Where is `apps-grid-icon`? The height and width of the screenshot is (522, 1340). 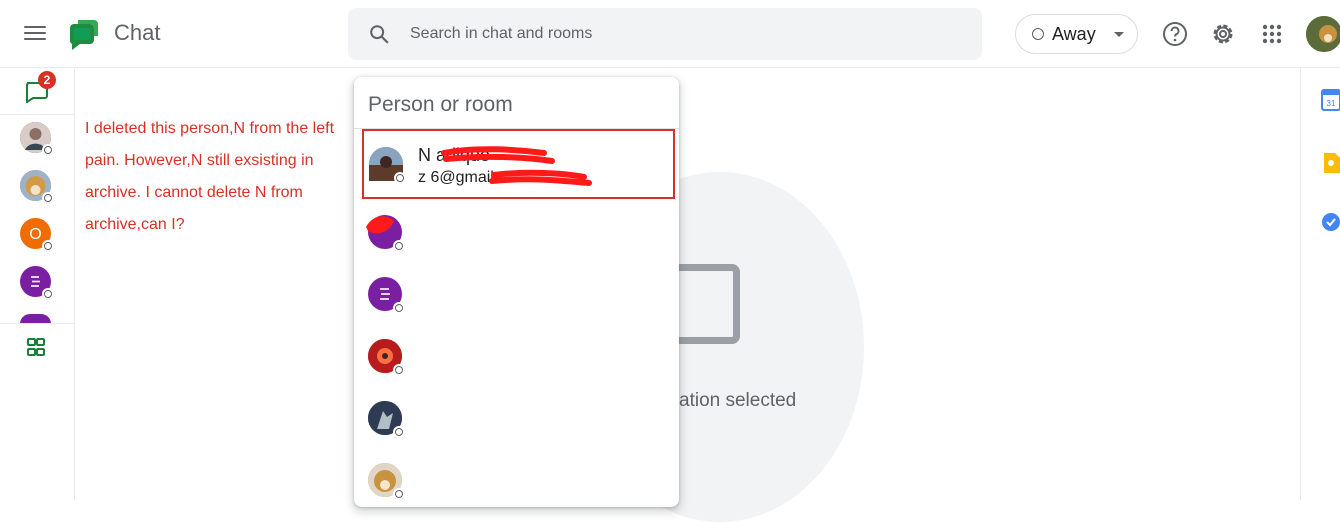
apps-grid-icon is located at coordinates (1272, 34).